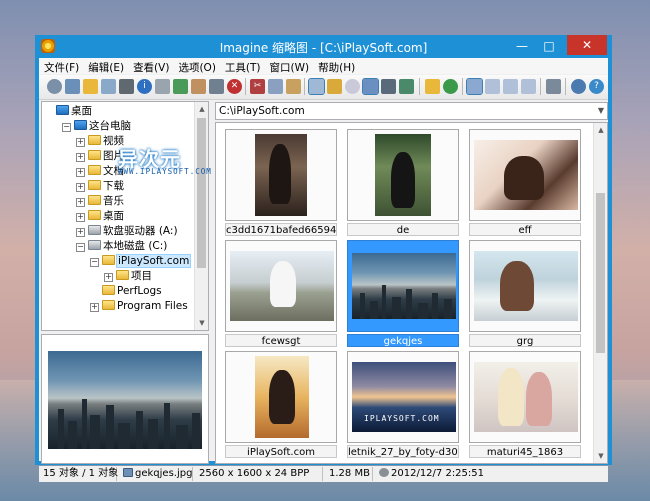  What do you see at coordinates (275, 86) in the screenshot?
I see `copy-icon` at bounding box center [275, 86].